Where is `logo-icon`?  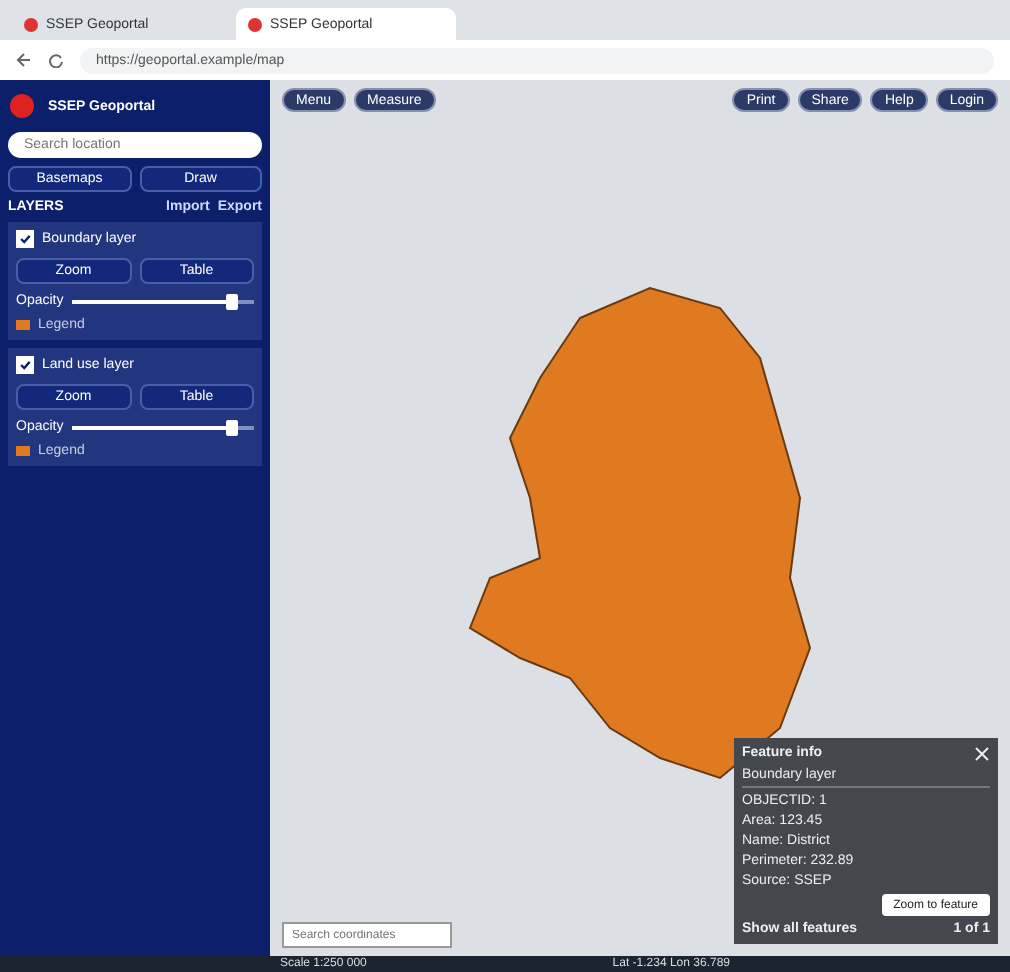 logo-icon is located at coordinates (22, 106).